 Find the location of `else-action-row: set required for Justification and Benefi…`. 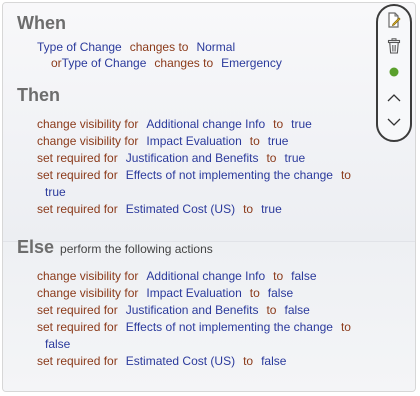

else-action-row: set required for Justification and Benefi… is located at coordinates (173, 310).